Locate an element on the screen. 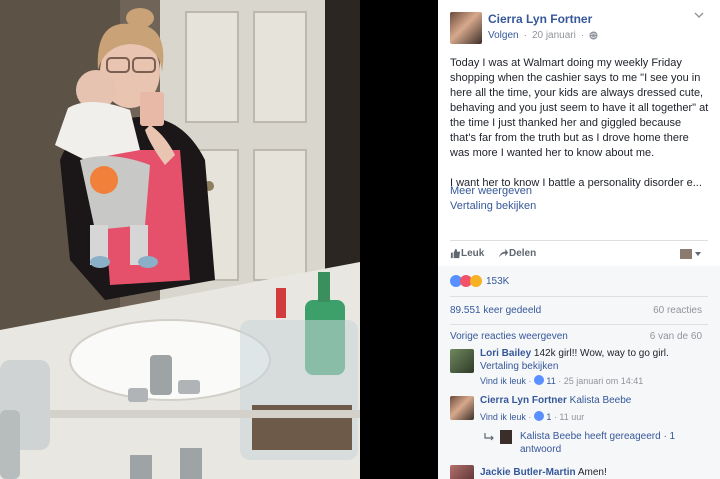 This screenshot has width=720, height=479. post-header: Cierra Lyn Fortner Volgen · 20 januari · is located at coordinates (579, 25).